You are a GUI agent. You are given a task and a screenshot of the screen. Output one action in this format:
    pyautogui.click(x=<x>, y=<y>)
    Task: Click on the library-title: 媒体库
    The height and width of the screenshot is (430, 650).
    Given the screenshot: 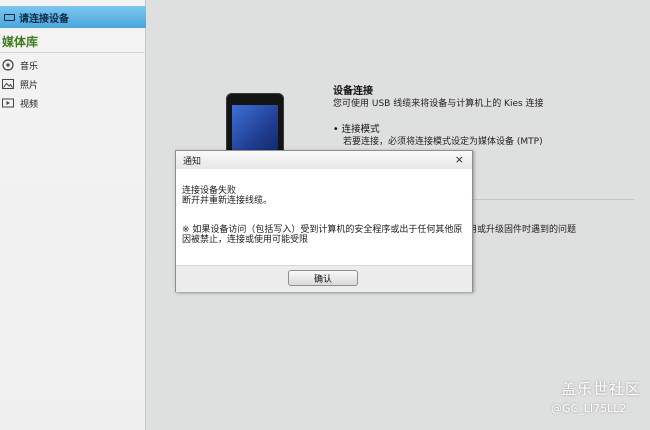 What is the action you would take?
    pyautogui.click(x=73, y=42)
    